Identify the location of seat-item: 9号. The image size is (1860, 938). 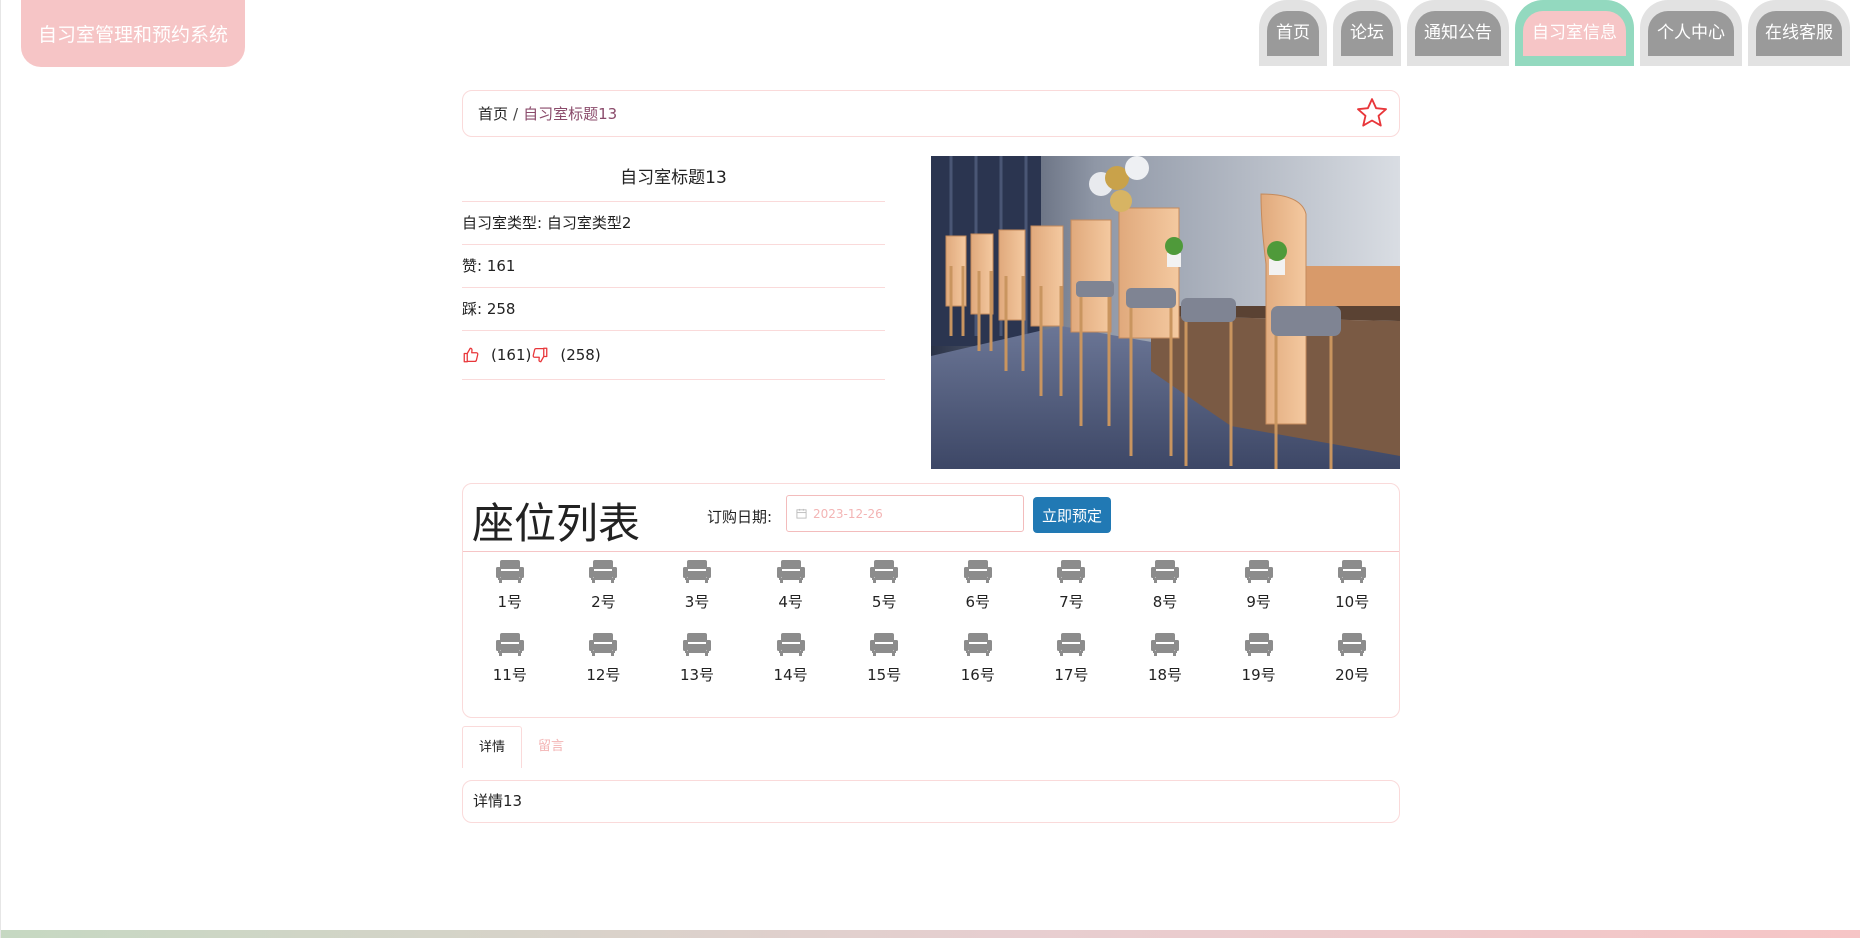
(1259, 585).